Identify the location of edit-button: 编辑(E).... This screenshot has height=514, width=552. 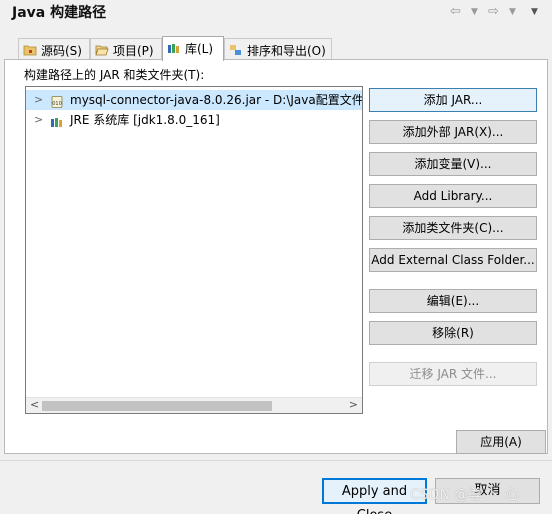
(453, 301).